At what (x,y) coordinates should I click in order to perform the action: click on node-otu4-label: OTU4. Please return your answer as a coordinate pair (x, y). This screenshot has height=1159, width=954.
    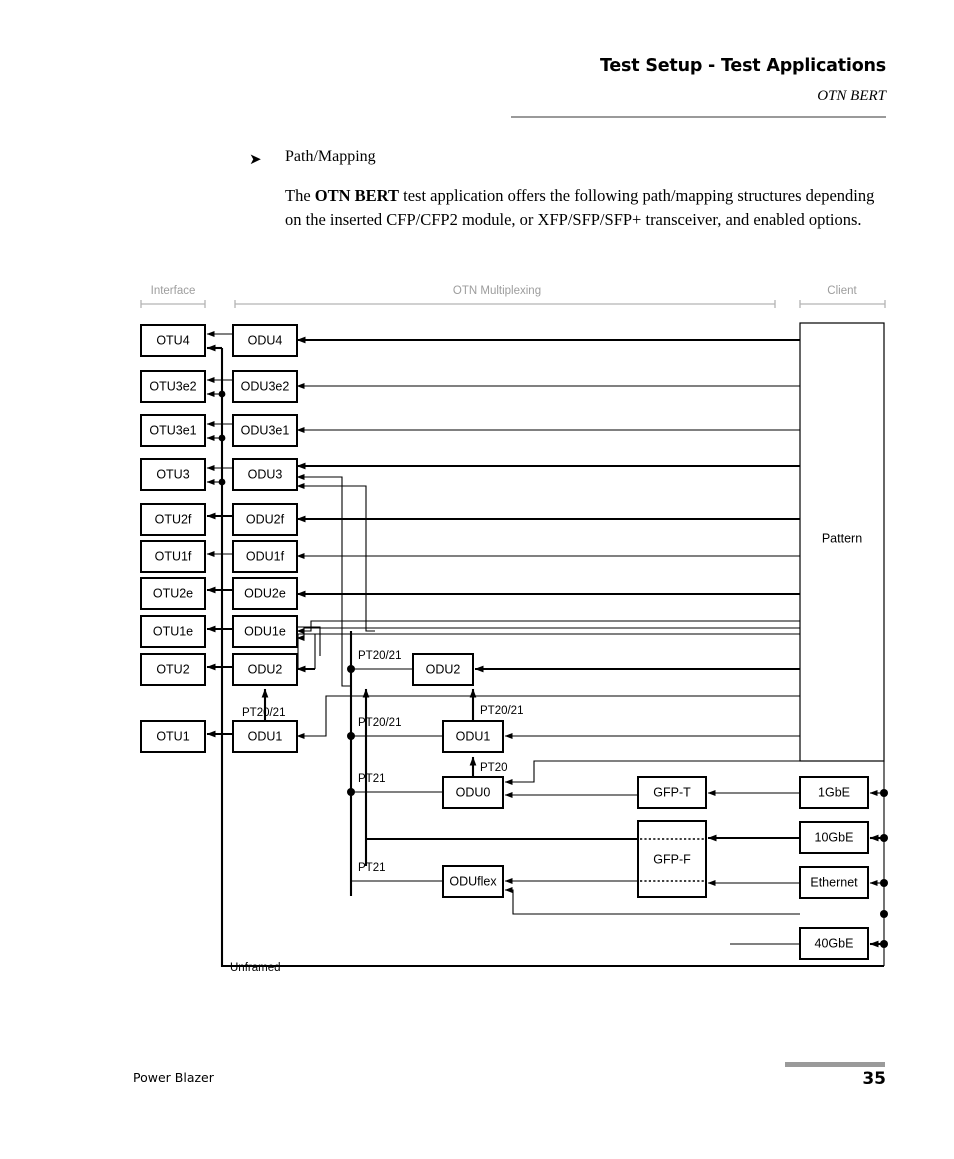
    Looking at the image, I should click on (172, 340).